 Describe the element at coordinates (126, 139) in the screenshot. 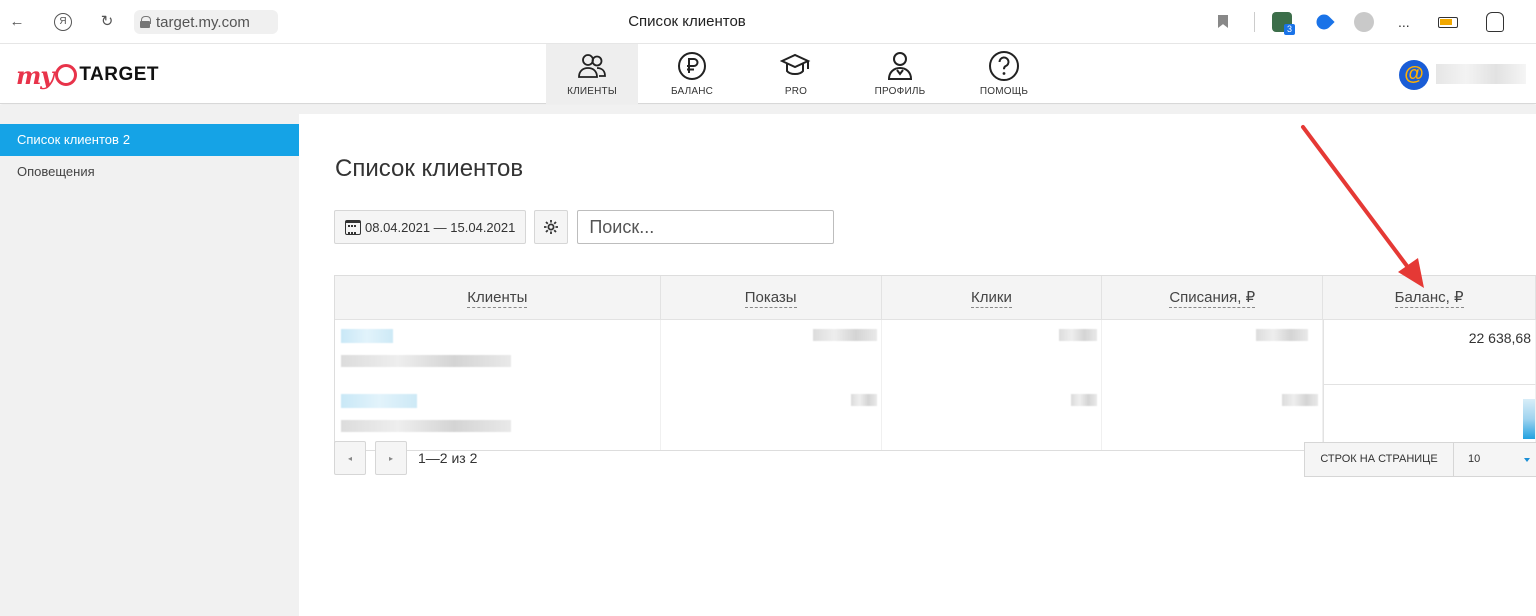

I see `sidebar-item-count: 2` at that location.